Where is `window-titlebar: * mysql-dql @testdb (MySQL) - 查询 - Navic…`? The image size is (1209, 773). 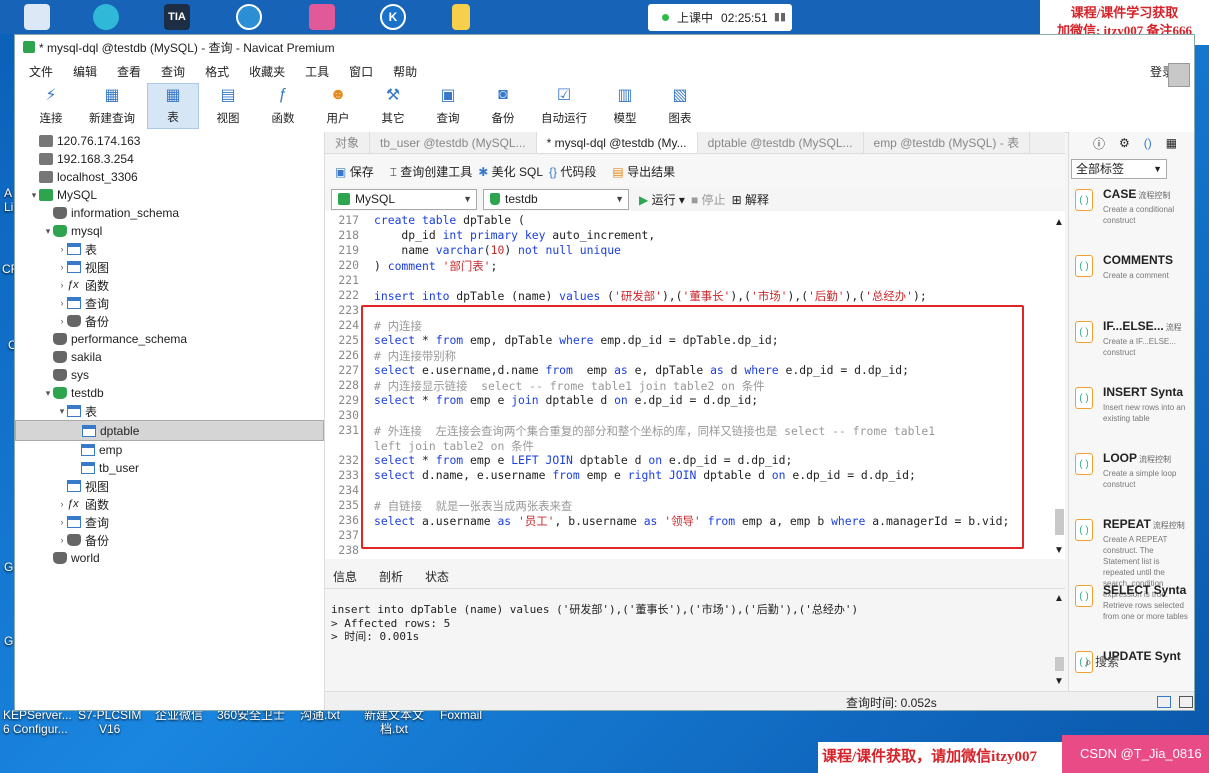
window-titlebar: * mysql-dql @testdb (MySQL) - 查询 - Navic… is located at coordinates (604, 47).